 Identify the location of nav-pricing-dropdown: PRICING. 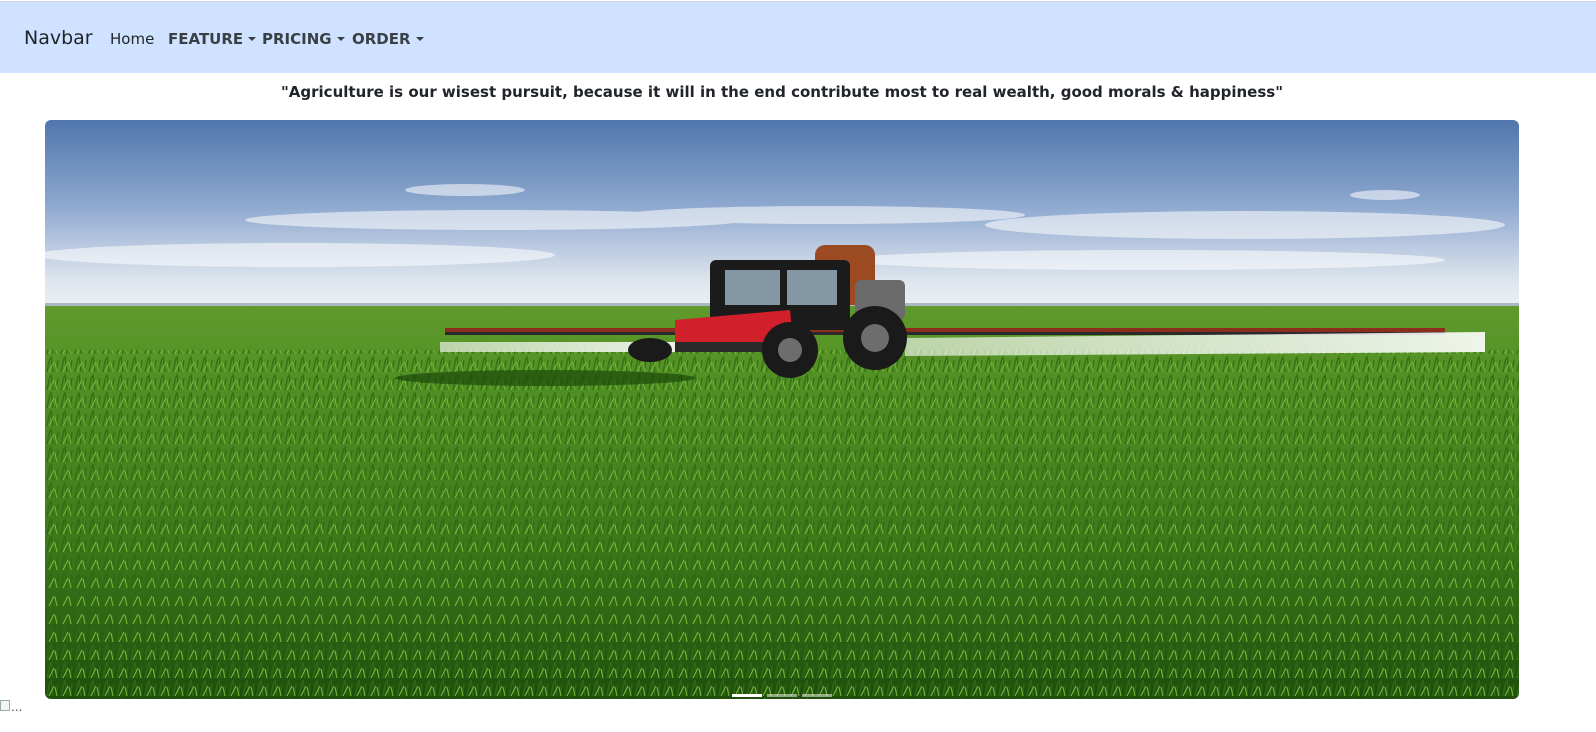
(303, 39).